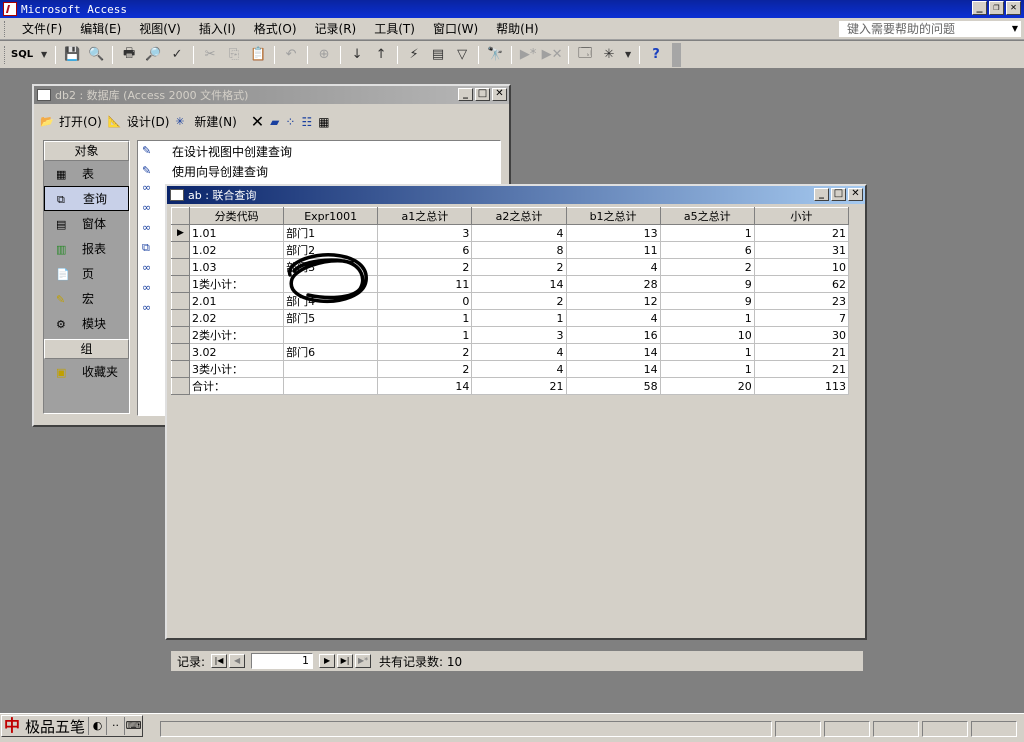 The image size is (1024, 742). I want to click on table-cell: 部门2, so click(331, 250).